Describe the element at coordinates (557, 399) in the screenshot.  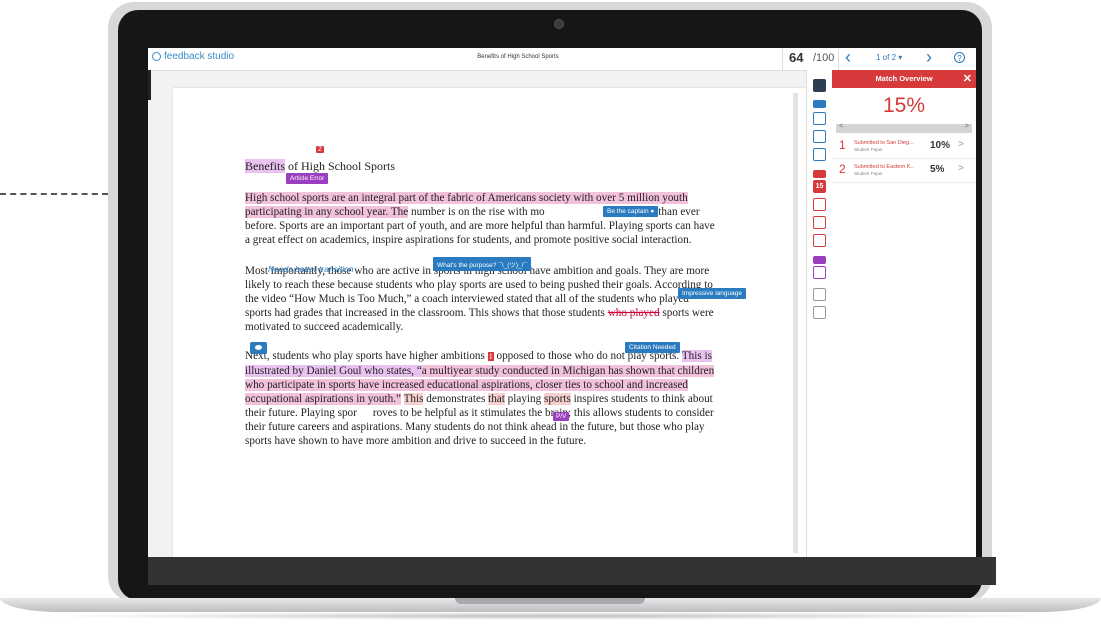
I see `grammar-highlight: sports` at that location.